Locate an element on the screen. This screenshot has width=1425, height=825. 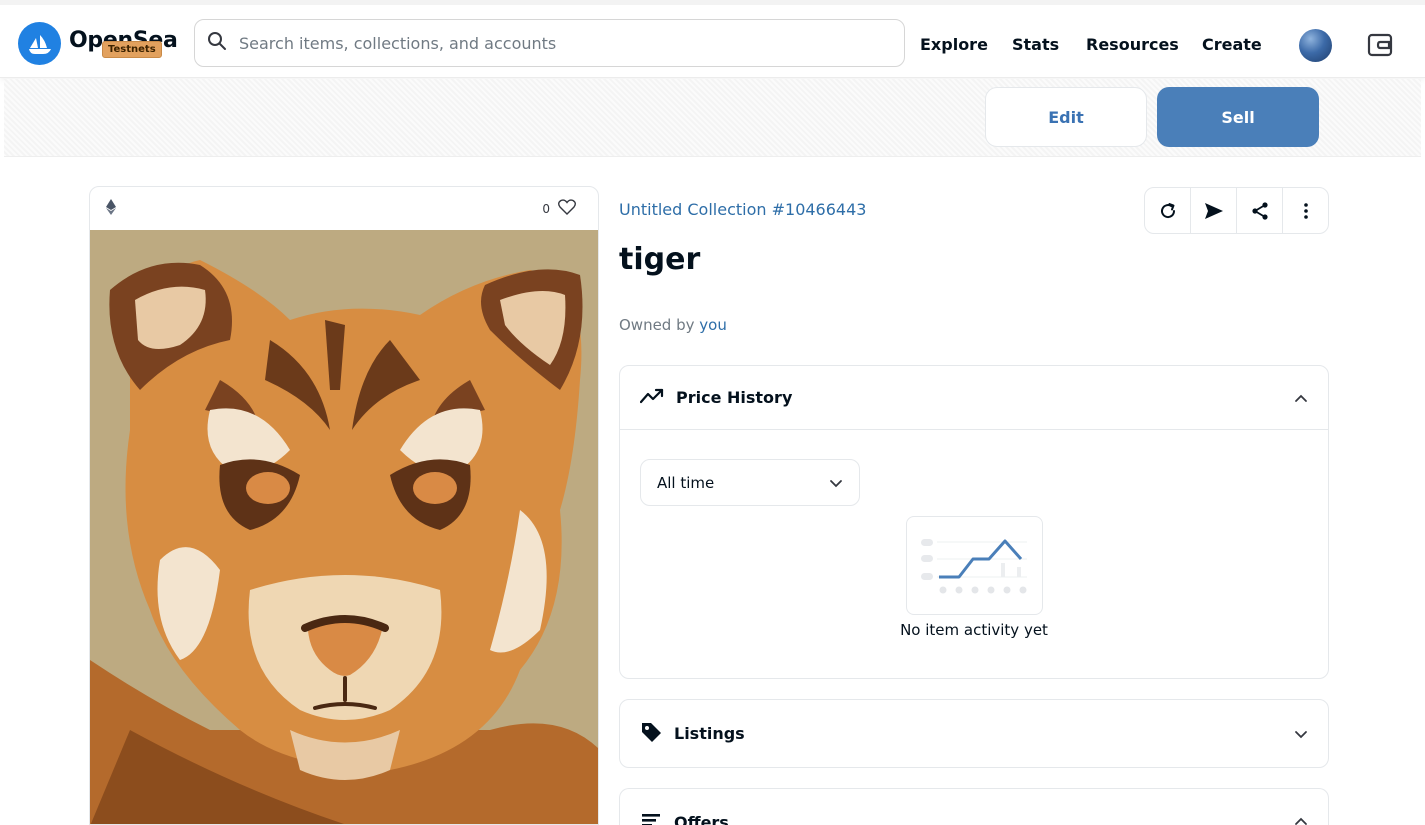
empty-activity-text: No item activity yet is located at coordinates (974, 630).